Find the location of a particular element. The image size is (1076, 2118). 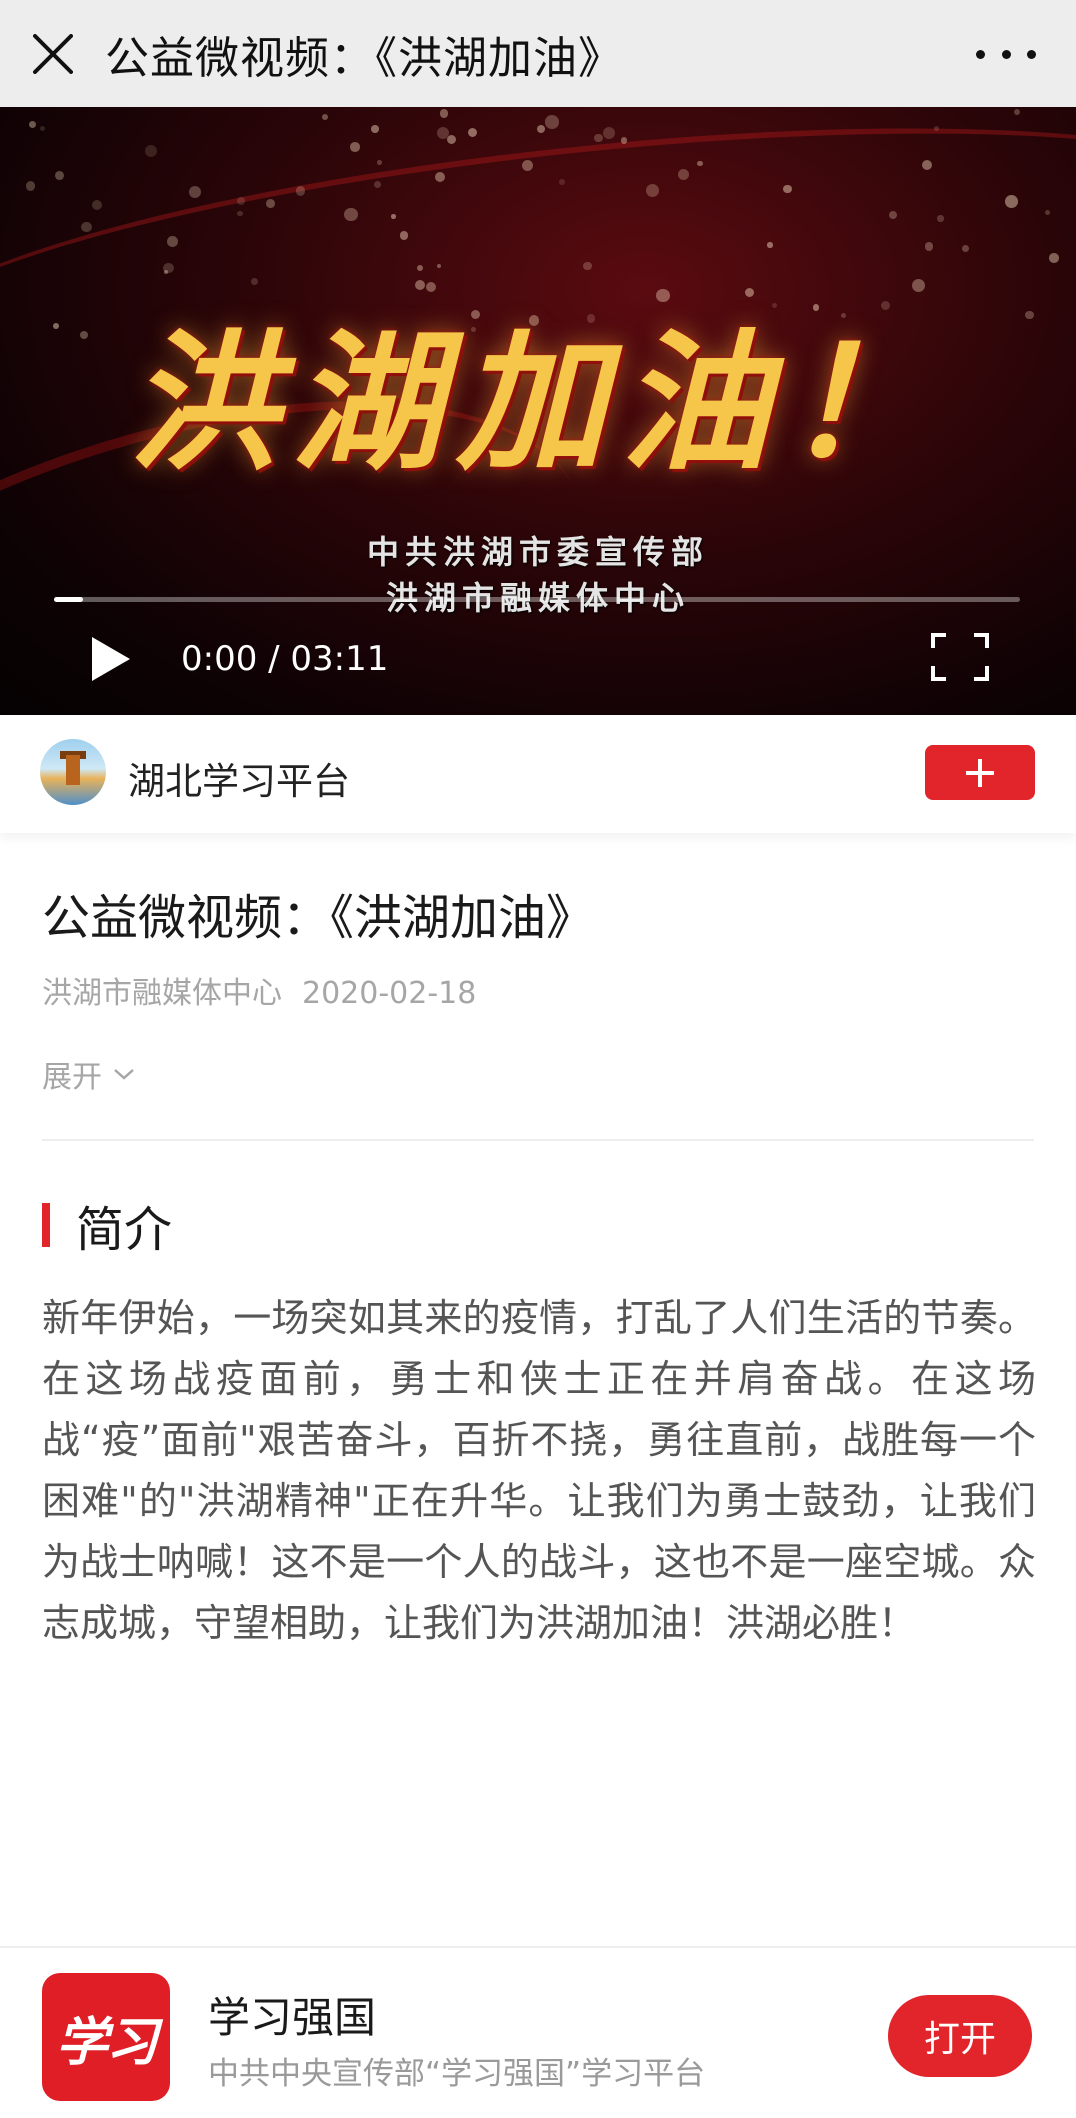

top-navbar: 公益微视频：《洪湖加油》 is located at coordinates (538, 53).